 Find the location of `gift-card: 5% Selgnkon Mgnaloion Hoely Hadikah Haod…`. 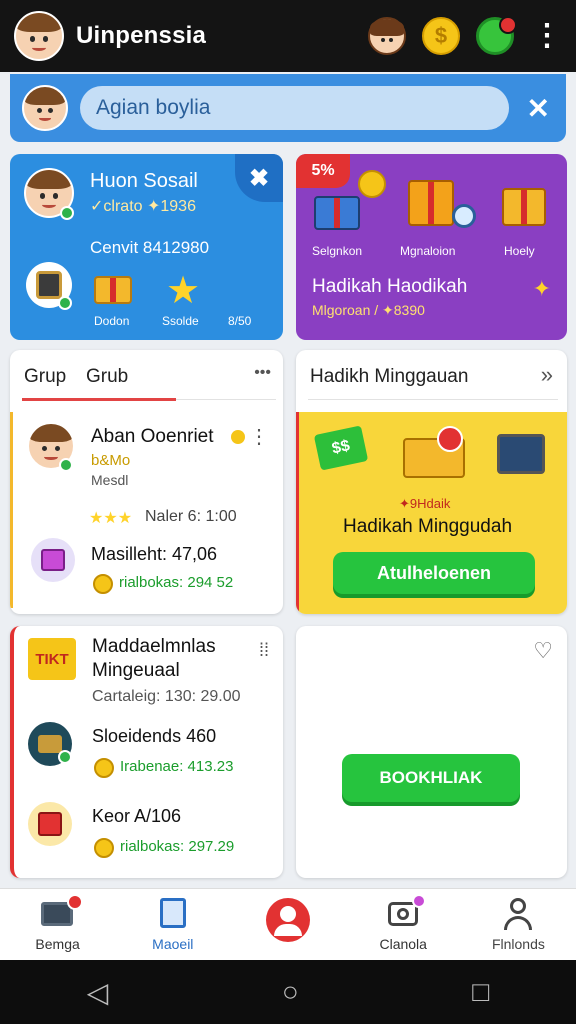

gift-card: 5% Selgnkon Mgnaloion Hoely Hadikah Haod… is located at coordinates (431, 247).